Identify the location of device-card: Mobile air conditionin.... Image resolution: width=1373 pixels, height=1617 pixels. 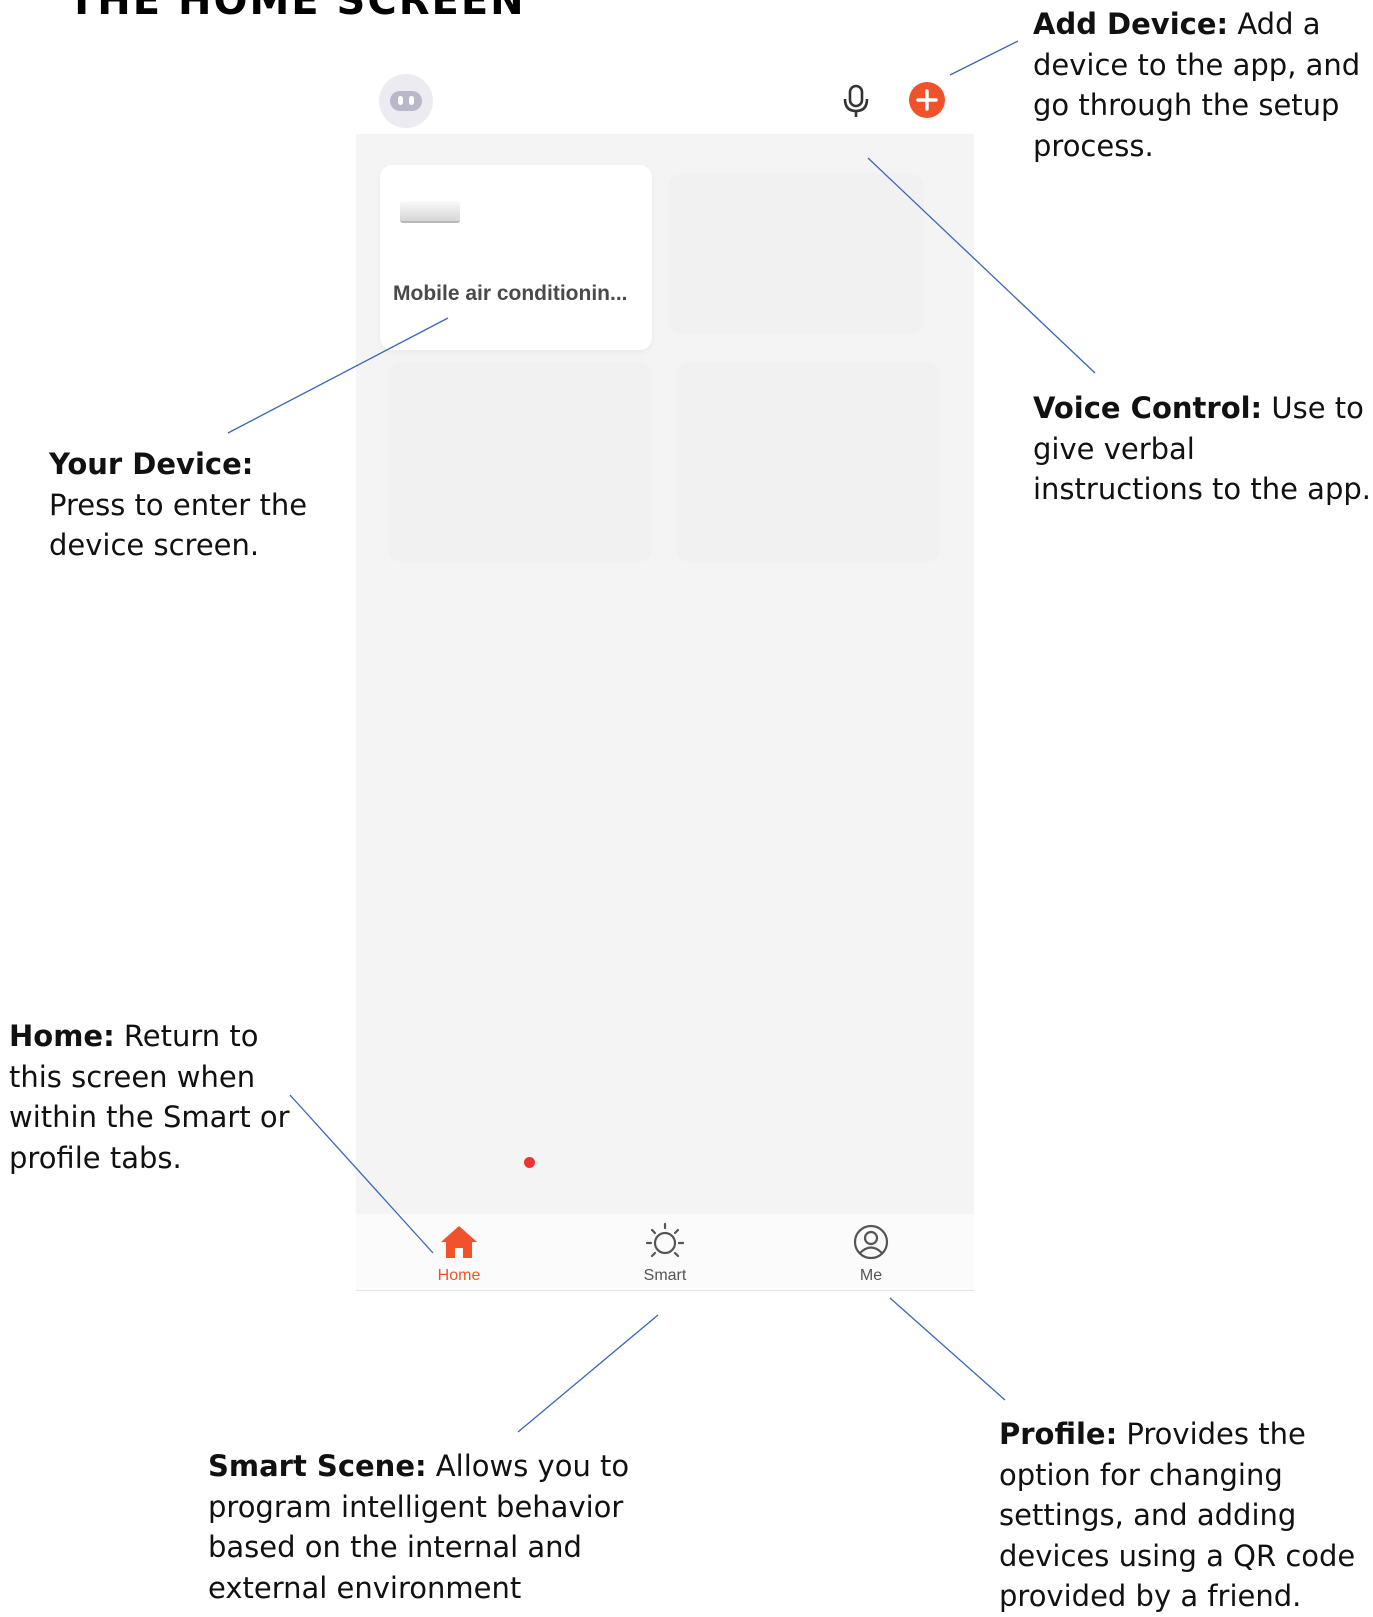
(516, 257).